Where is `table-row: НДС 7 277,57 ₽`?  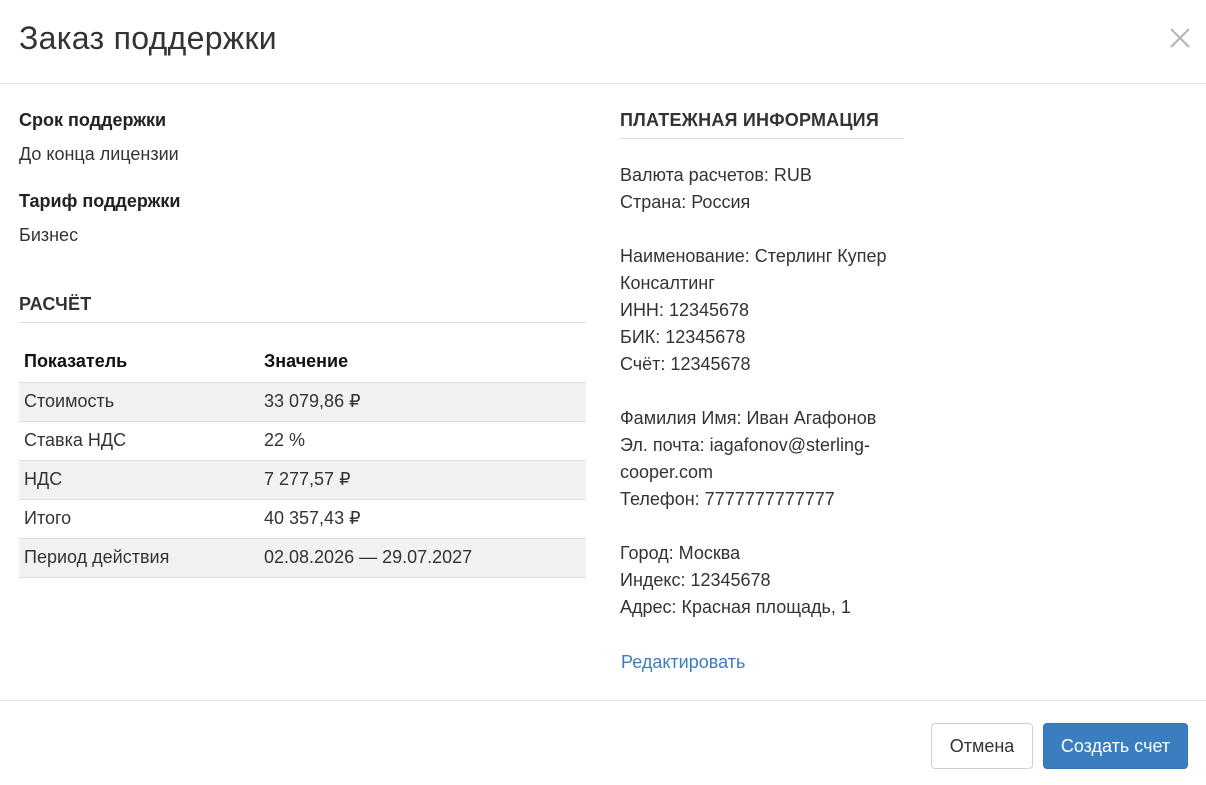 table-row: НДС 7 277,57 ₽ is located at coordinates (302, 480).